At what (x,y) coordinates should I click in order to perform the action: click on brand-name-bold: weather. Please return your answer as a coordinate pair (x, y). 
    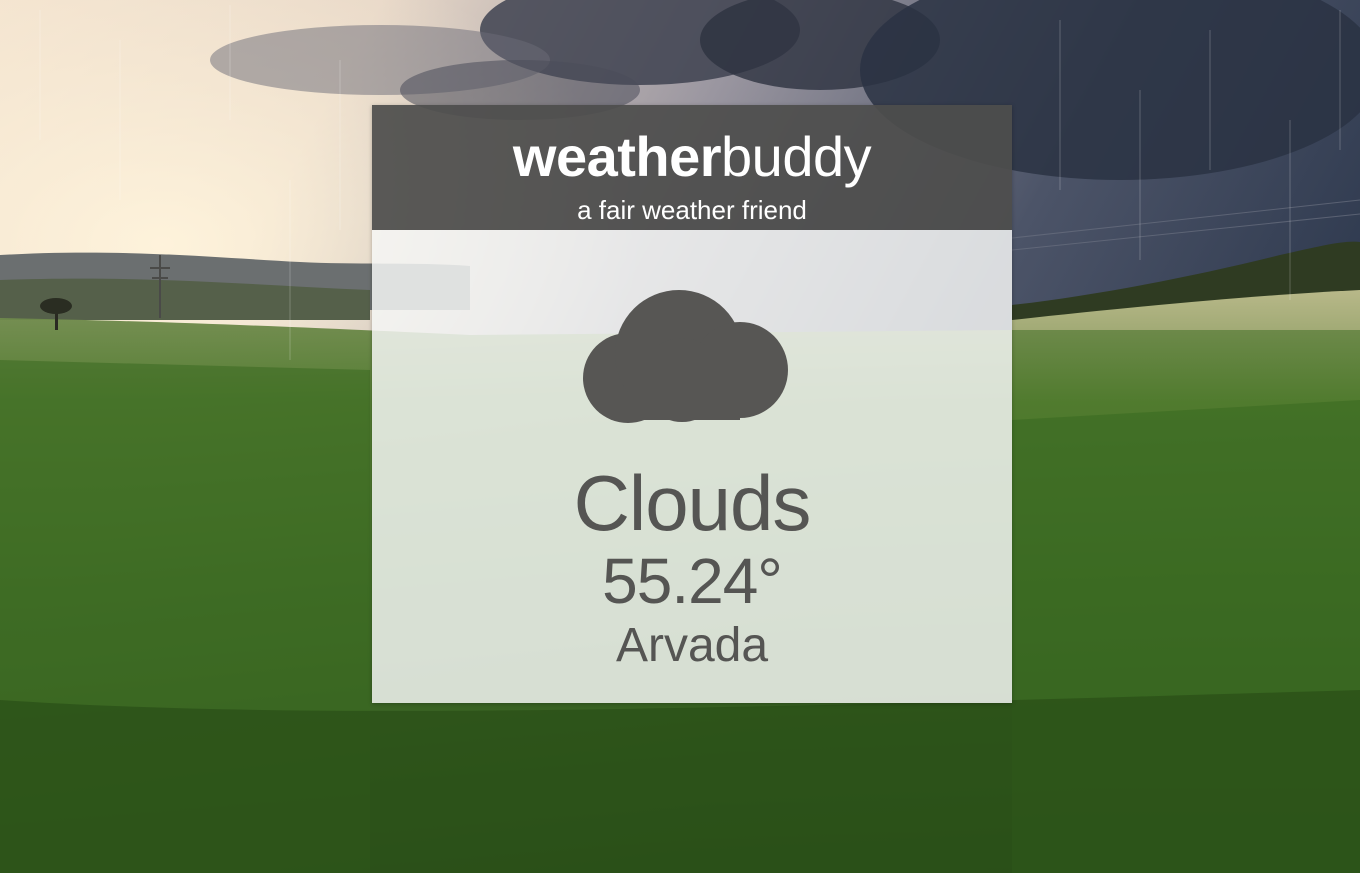
    Looking at the image, I should click on (617, 156).